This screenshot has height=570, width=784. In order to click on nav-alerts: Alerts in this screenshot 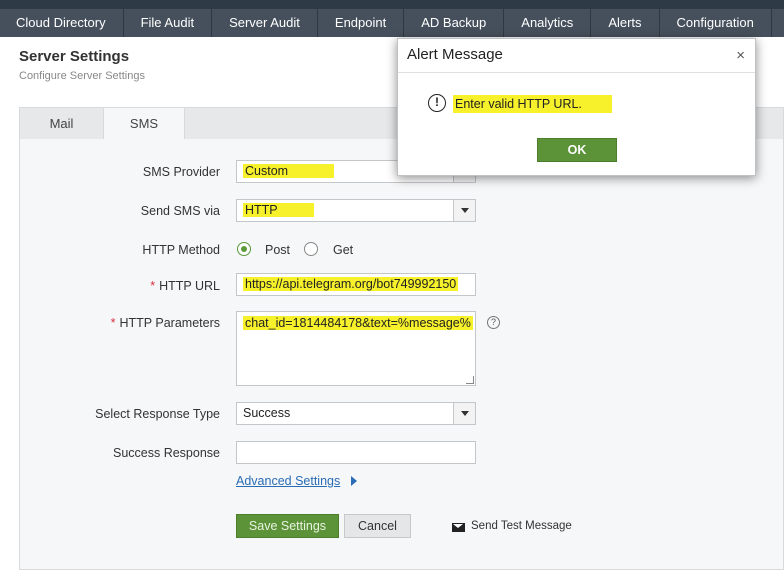, I will do `click(625, 23)`.